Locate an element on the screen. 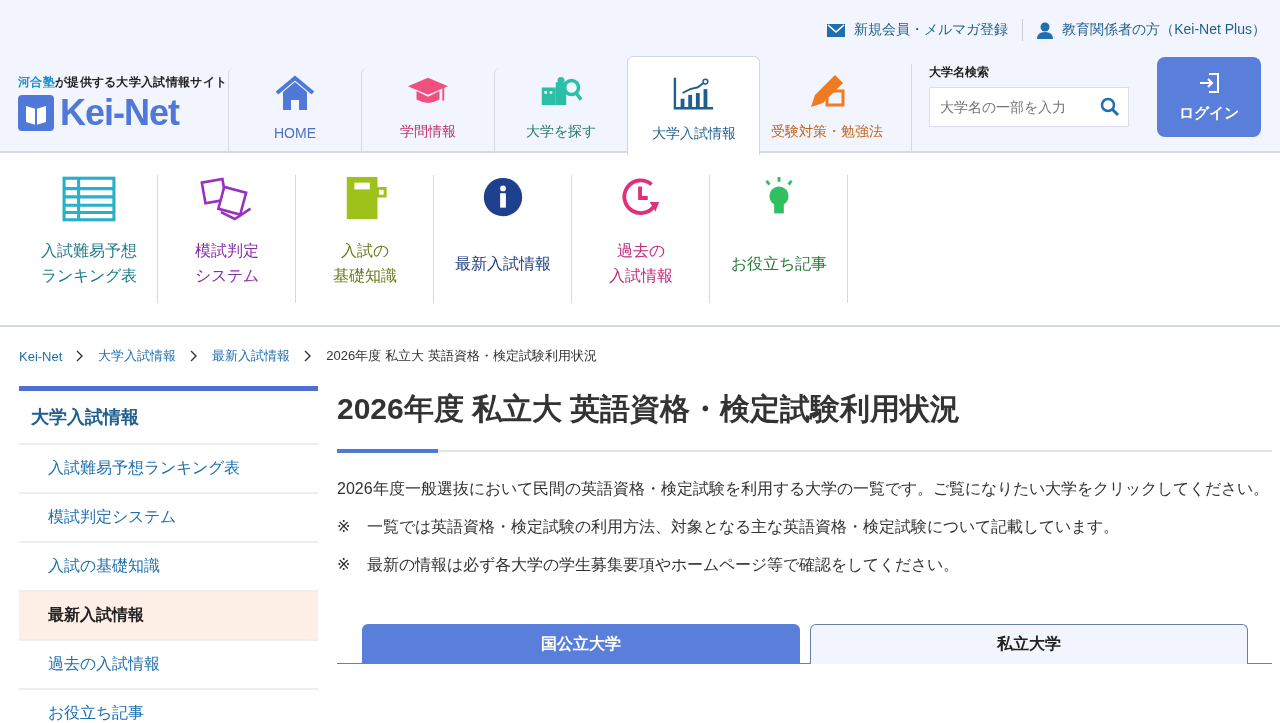  nav-tab: 大学入試情報 is located at coordinates (693, 105).